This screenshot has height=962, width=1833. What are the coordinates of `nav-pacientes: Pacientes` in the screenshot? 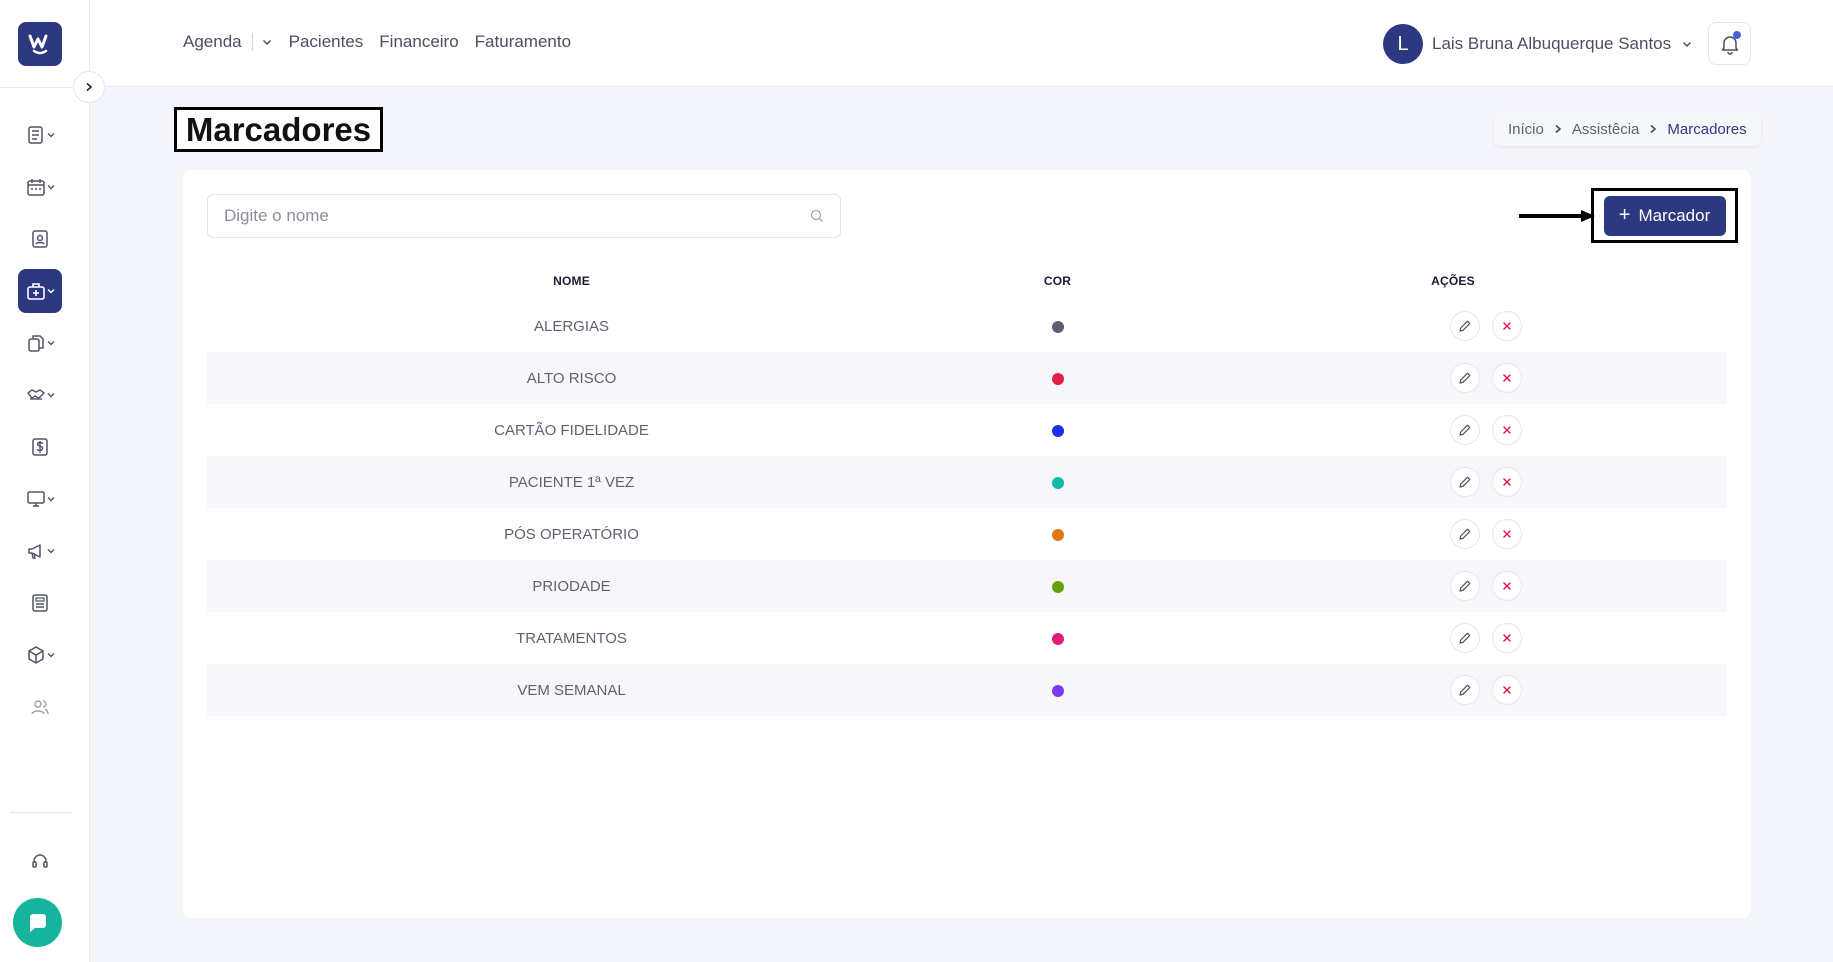 It's located at (326, 42).